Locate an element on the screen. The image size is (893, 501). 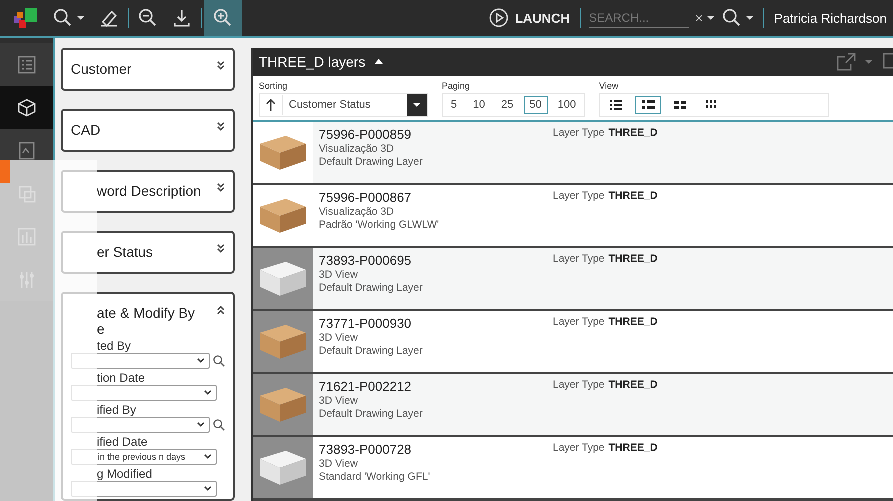
play-circle-icon is located at coordinates (499, 18).